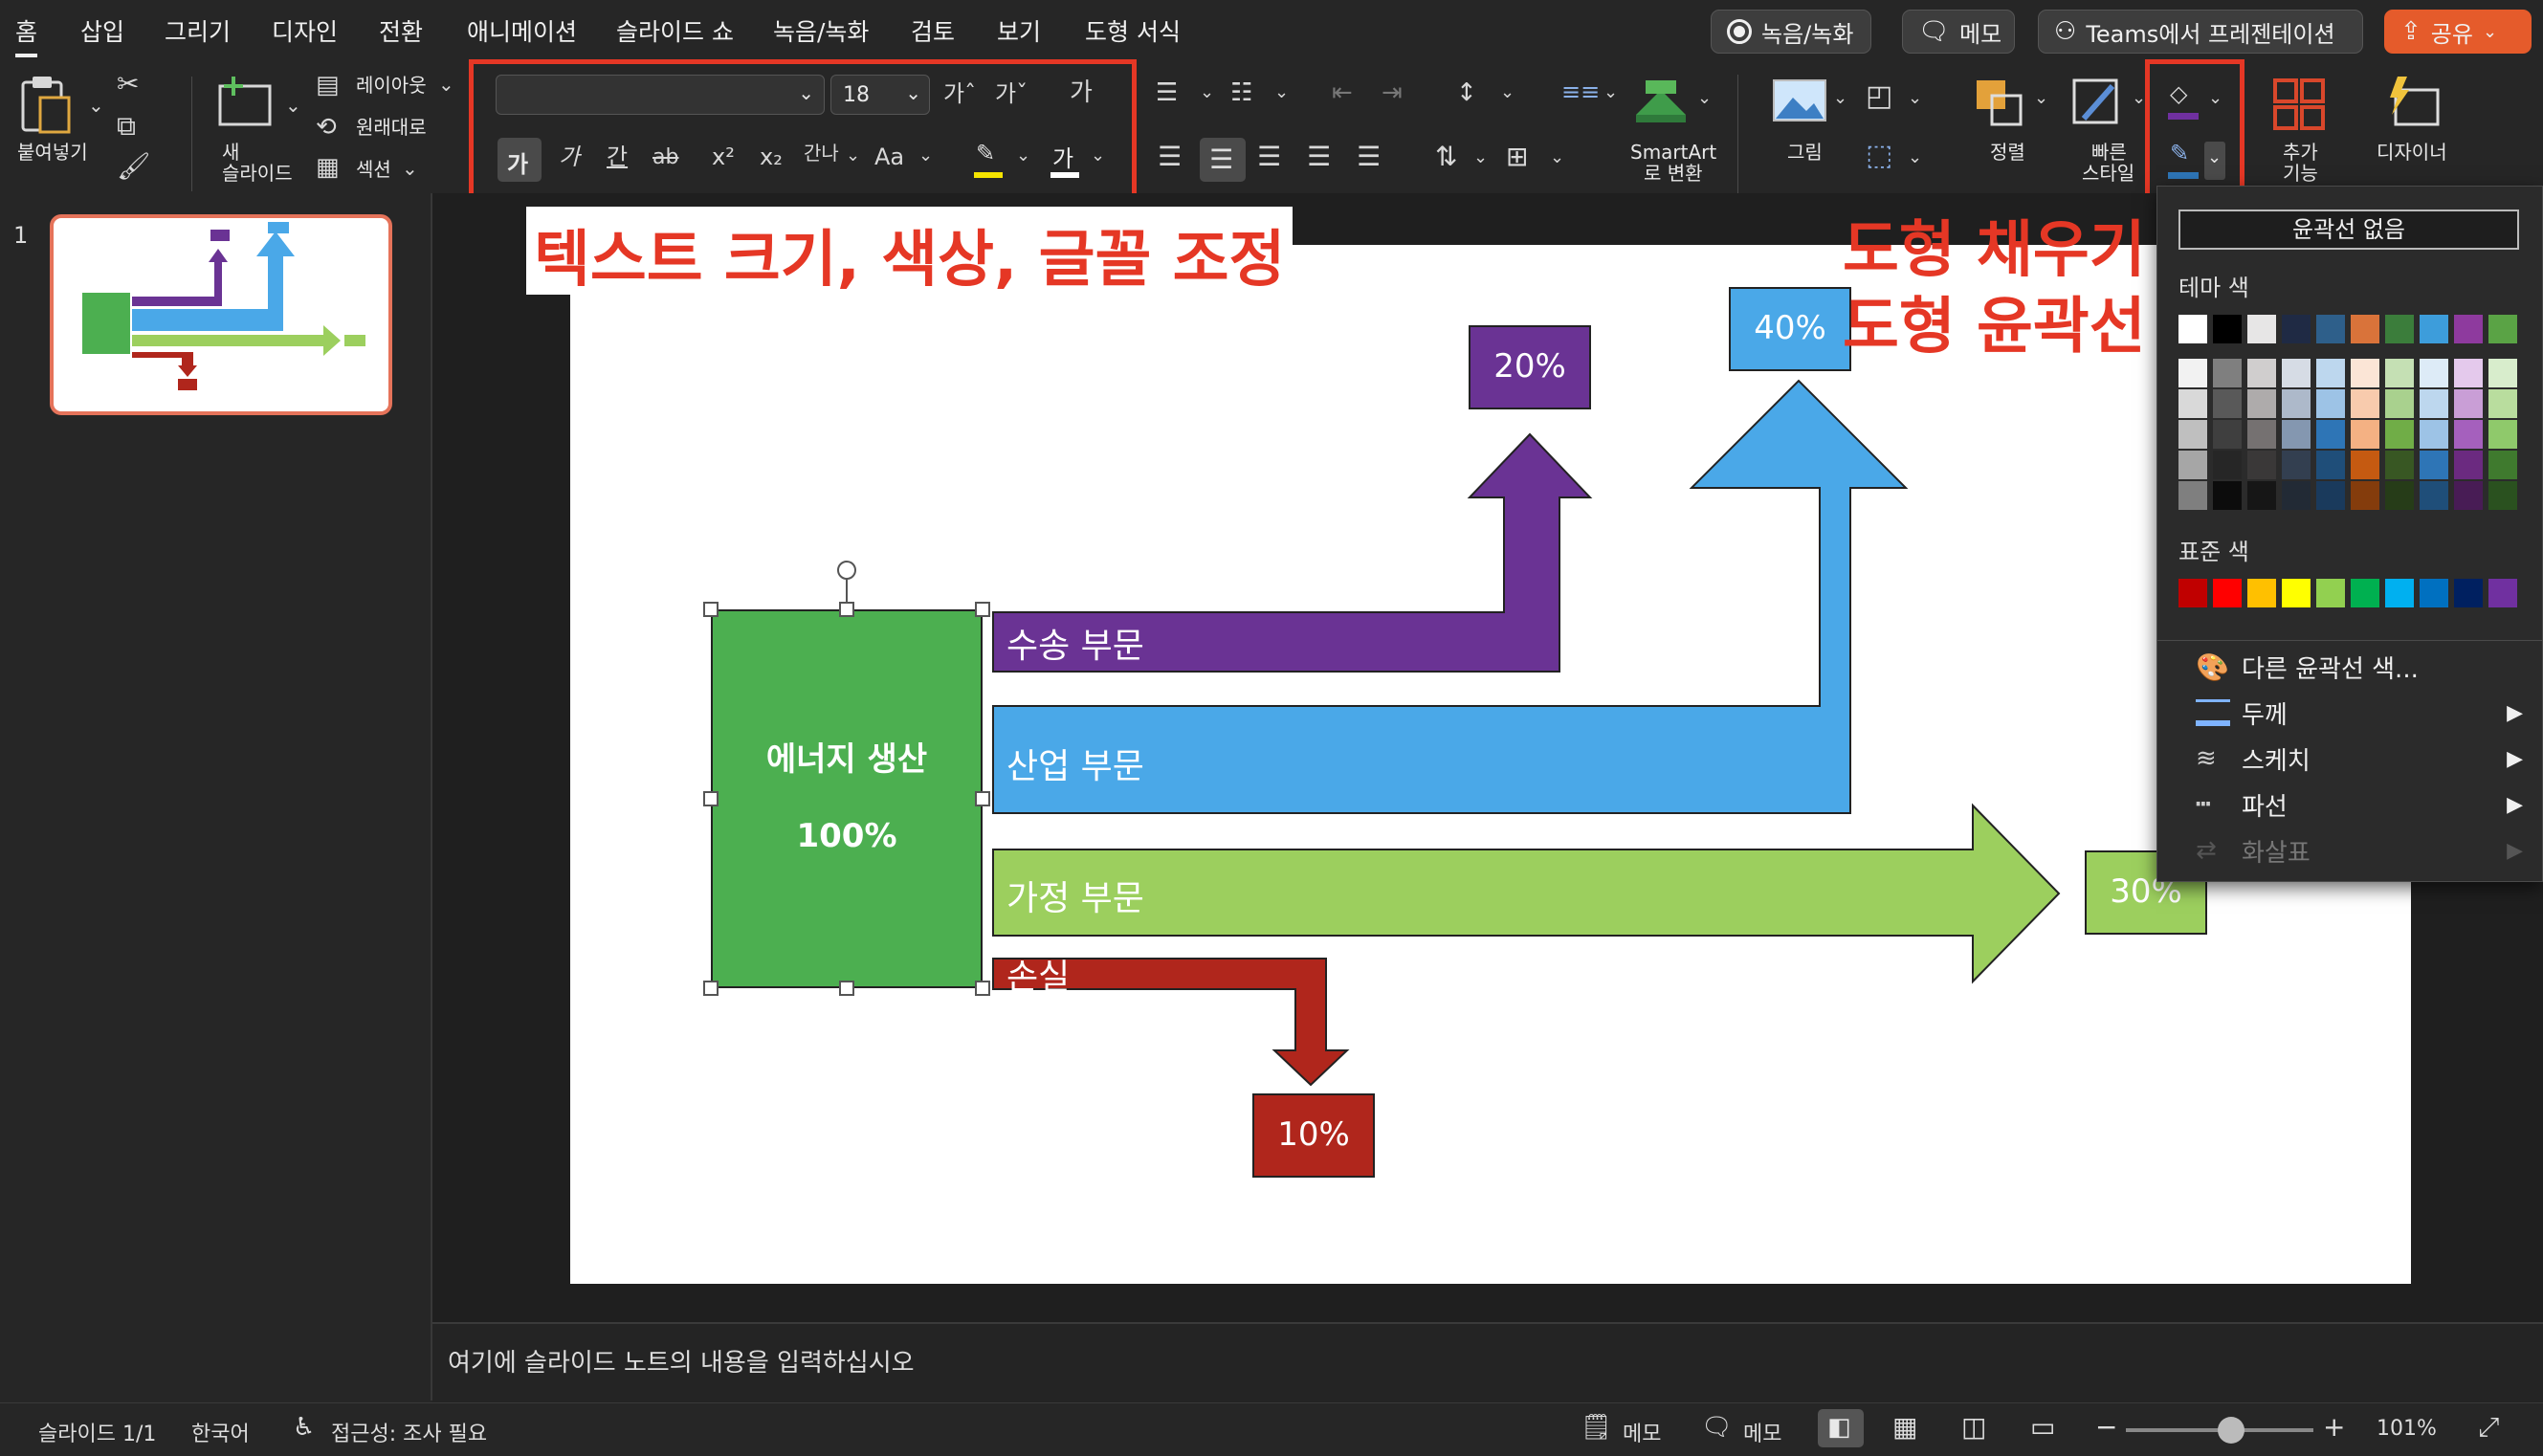  What do you see at coordinates (1661, 100) in the screenshot?
I see `smartart-button` at bounding box center [1661, 100].